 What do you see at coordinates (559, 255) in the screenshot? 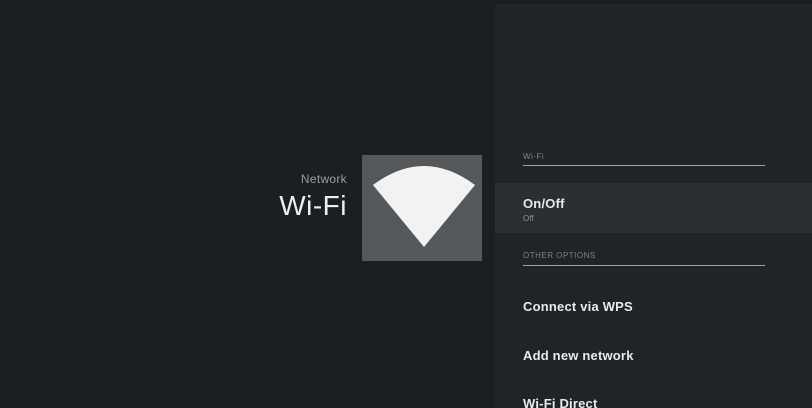
I see `section-header-other-options: OTHER OPTIONS` at bounding box center [559, 255].